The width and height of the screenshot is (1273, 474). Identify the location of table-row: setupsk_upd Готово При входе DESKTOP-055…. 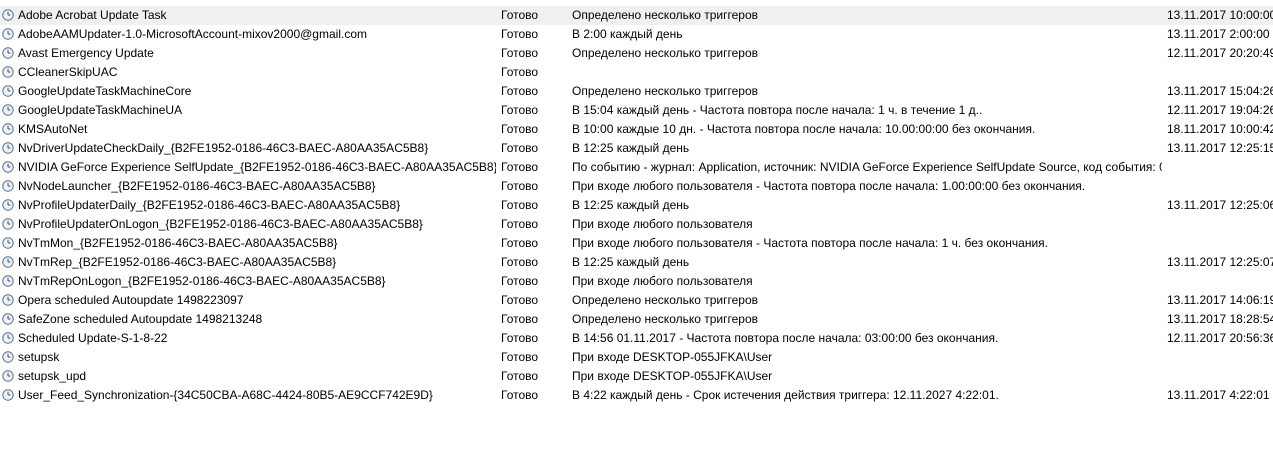
(636, 376).